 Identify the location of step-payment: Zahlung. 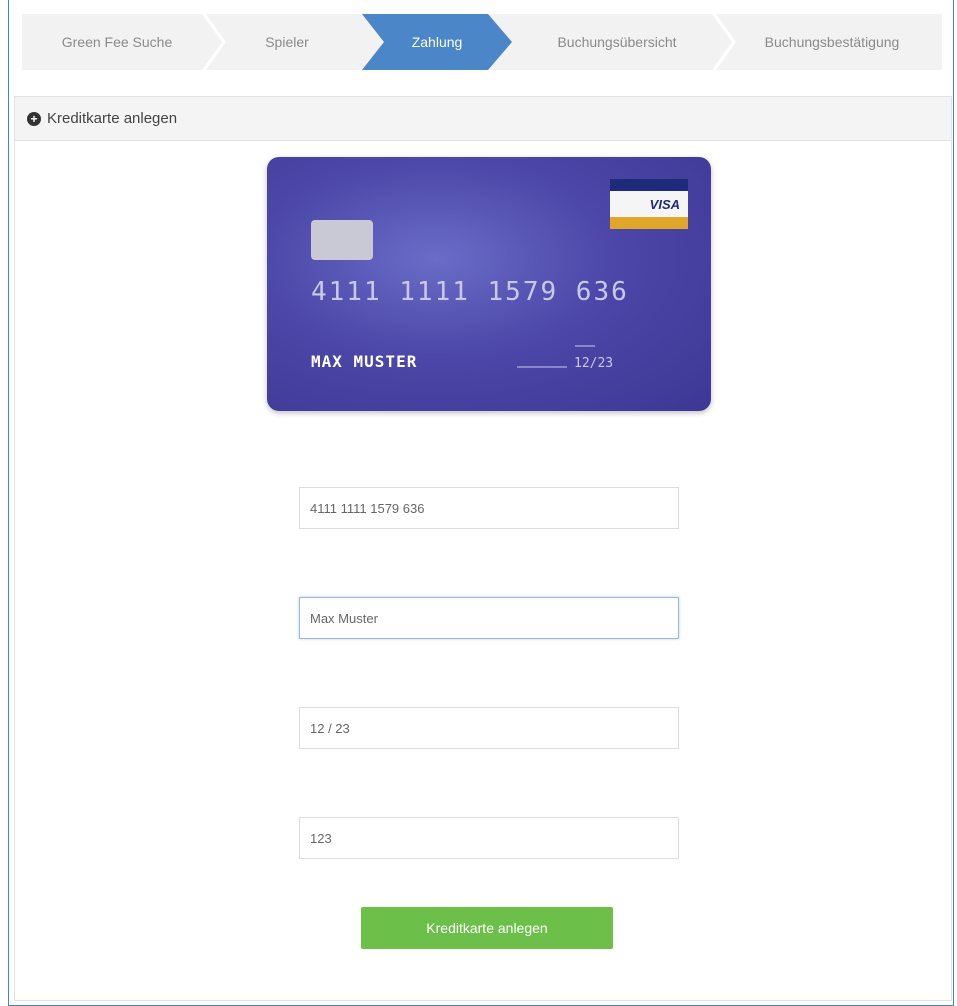
(437, 42).